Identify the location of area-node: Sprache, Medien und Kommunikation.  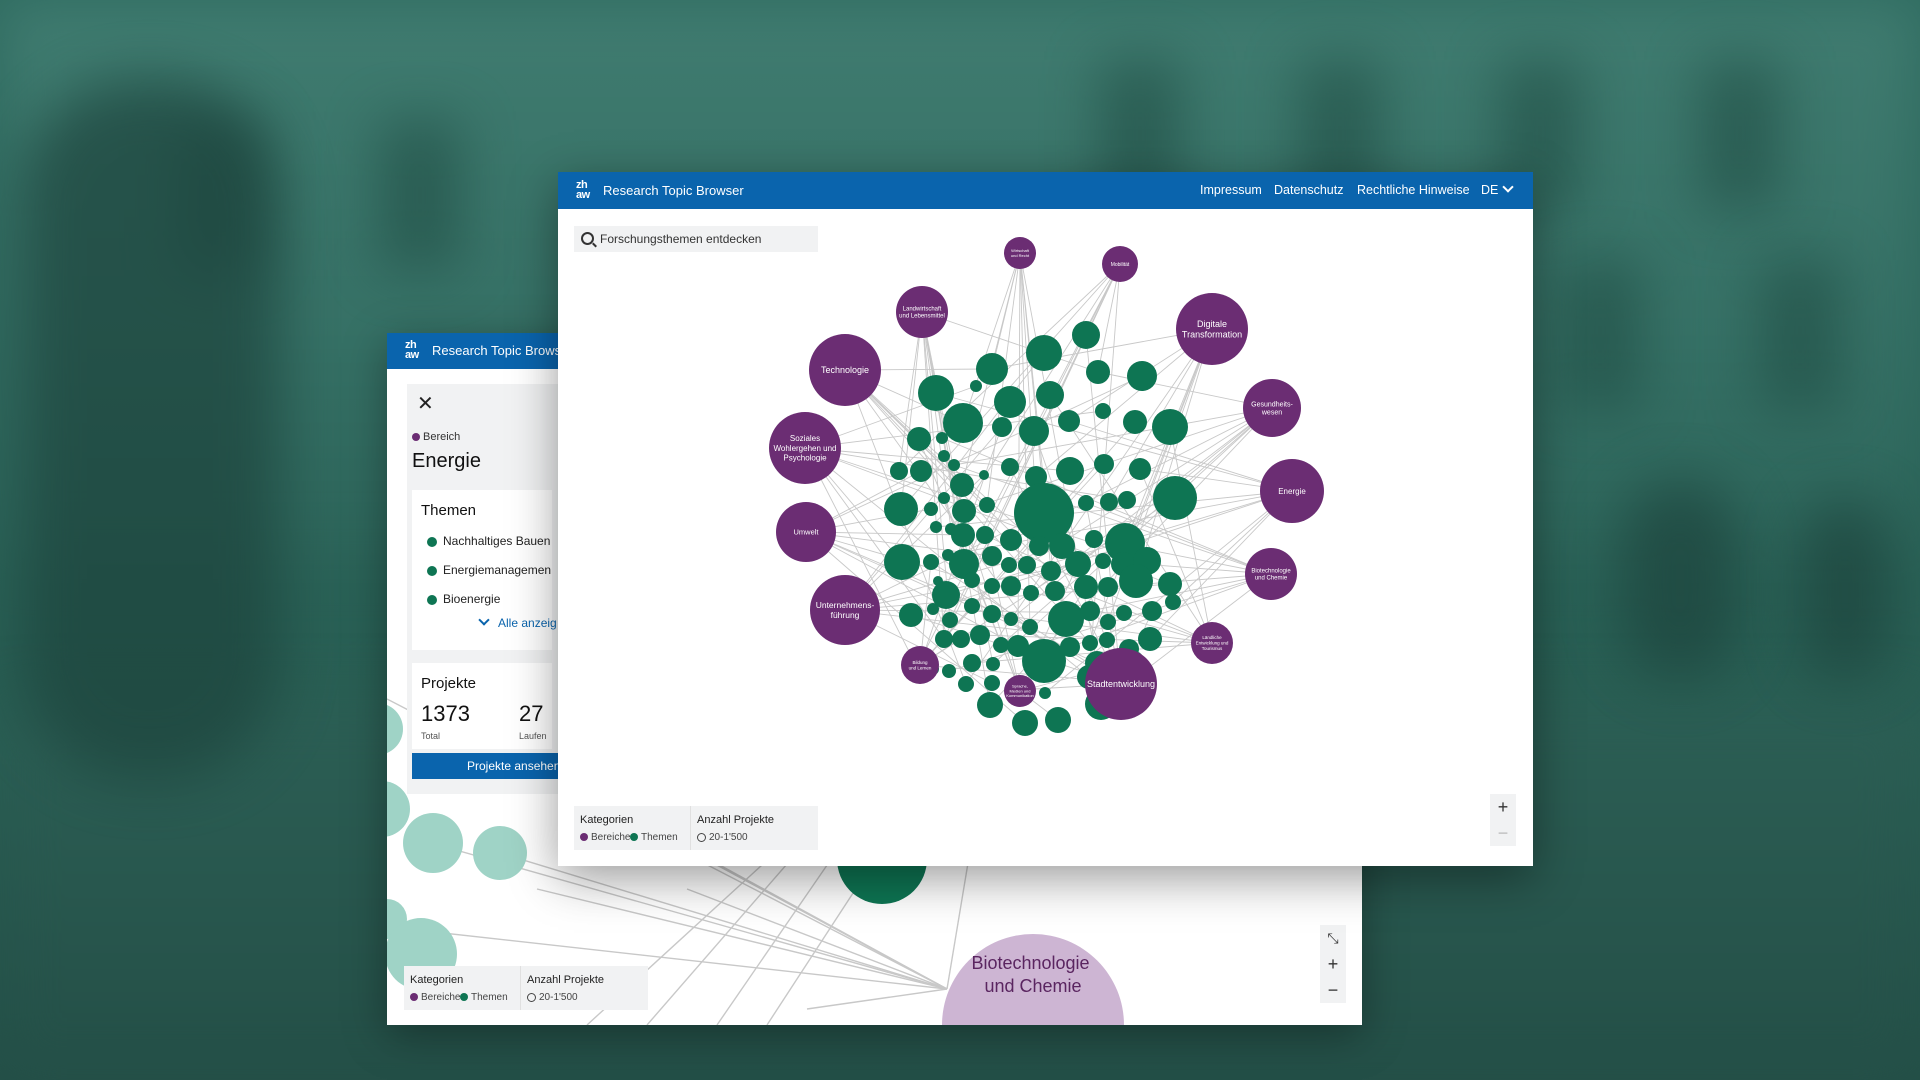
(1020, 691).